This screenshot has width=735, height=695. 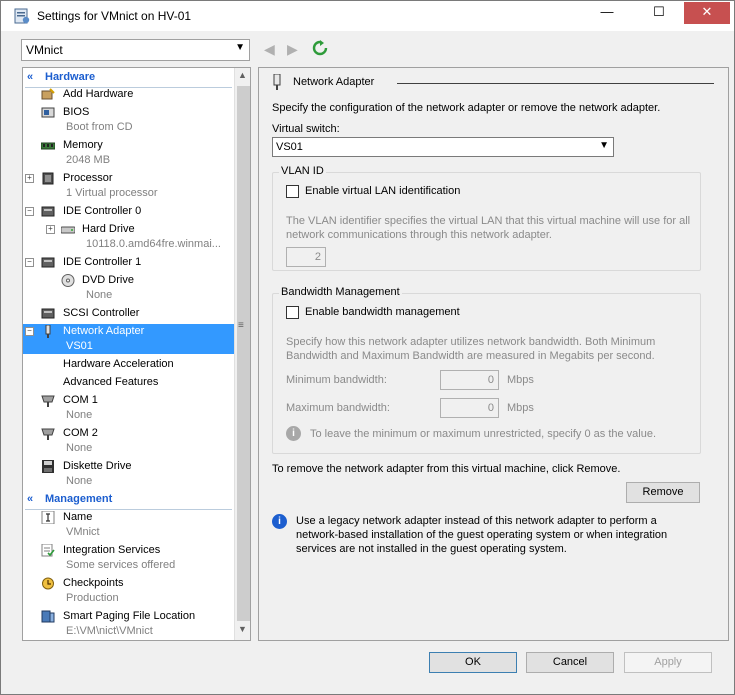 What do you see at coordinates (48, 178) in the screenshot?
I see `processor-icon` at bounding box center [48, 178].